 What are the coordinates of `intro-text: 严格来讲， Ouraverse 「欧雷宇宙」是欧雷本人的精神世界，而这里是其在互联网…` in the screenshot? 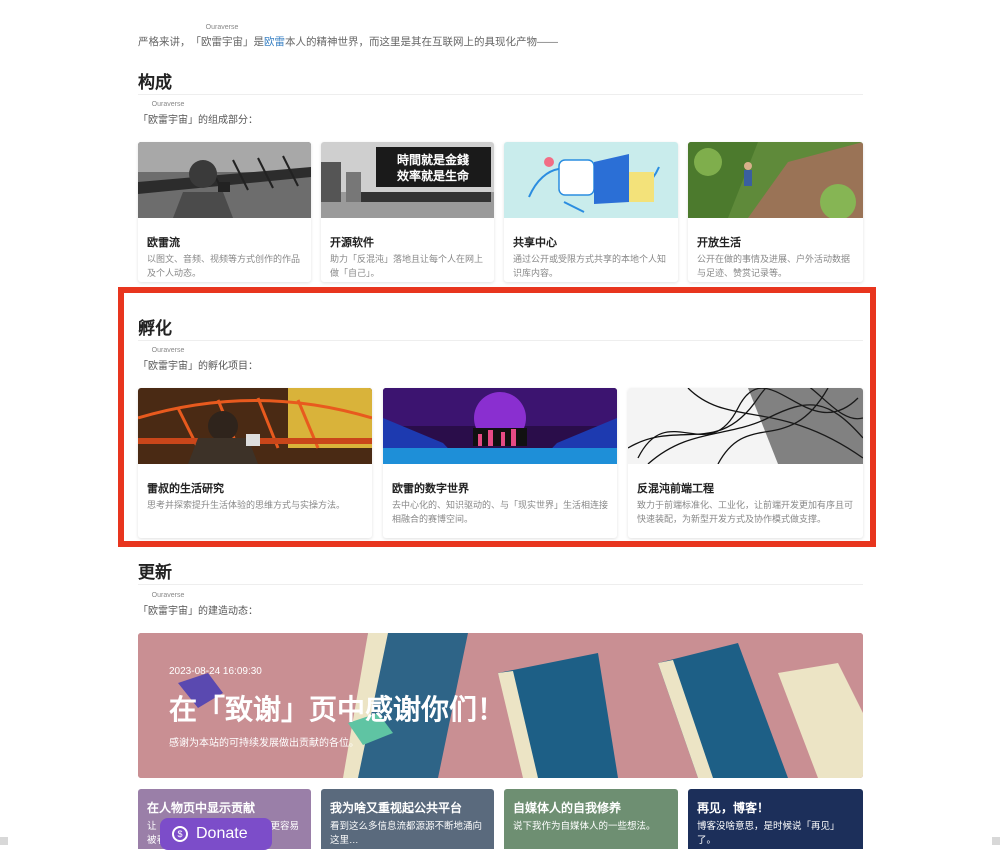 It's located at (348, 36).